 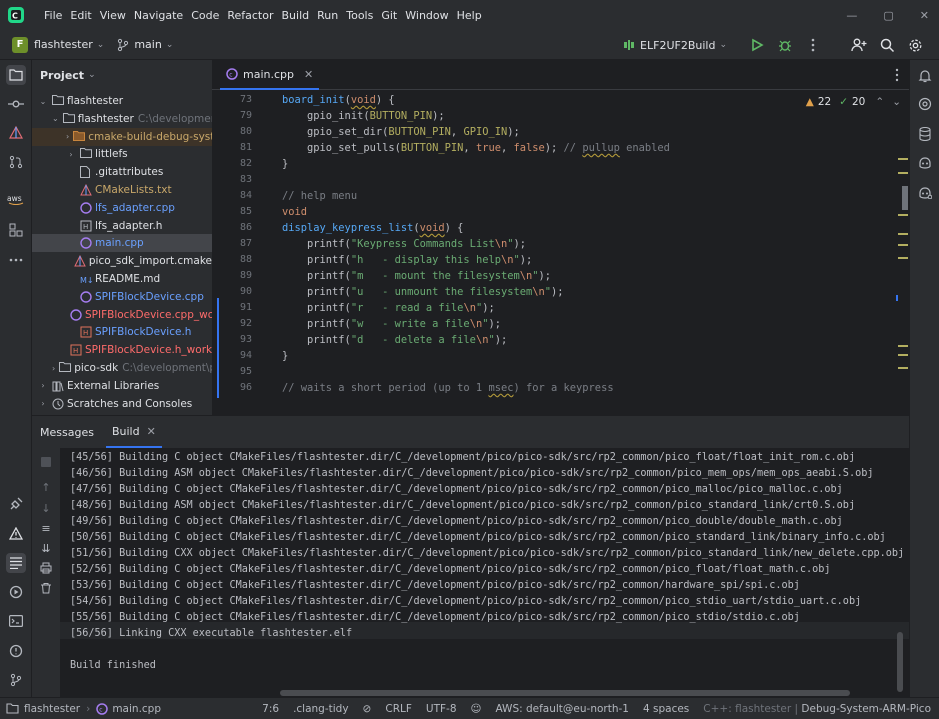 I want to click on tree-item: SPIFBlockDevice.cpp, so click(x=122, y=297).